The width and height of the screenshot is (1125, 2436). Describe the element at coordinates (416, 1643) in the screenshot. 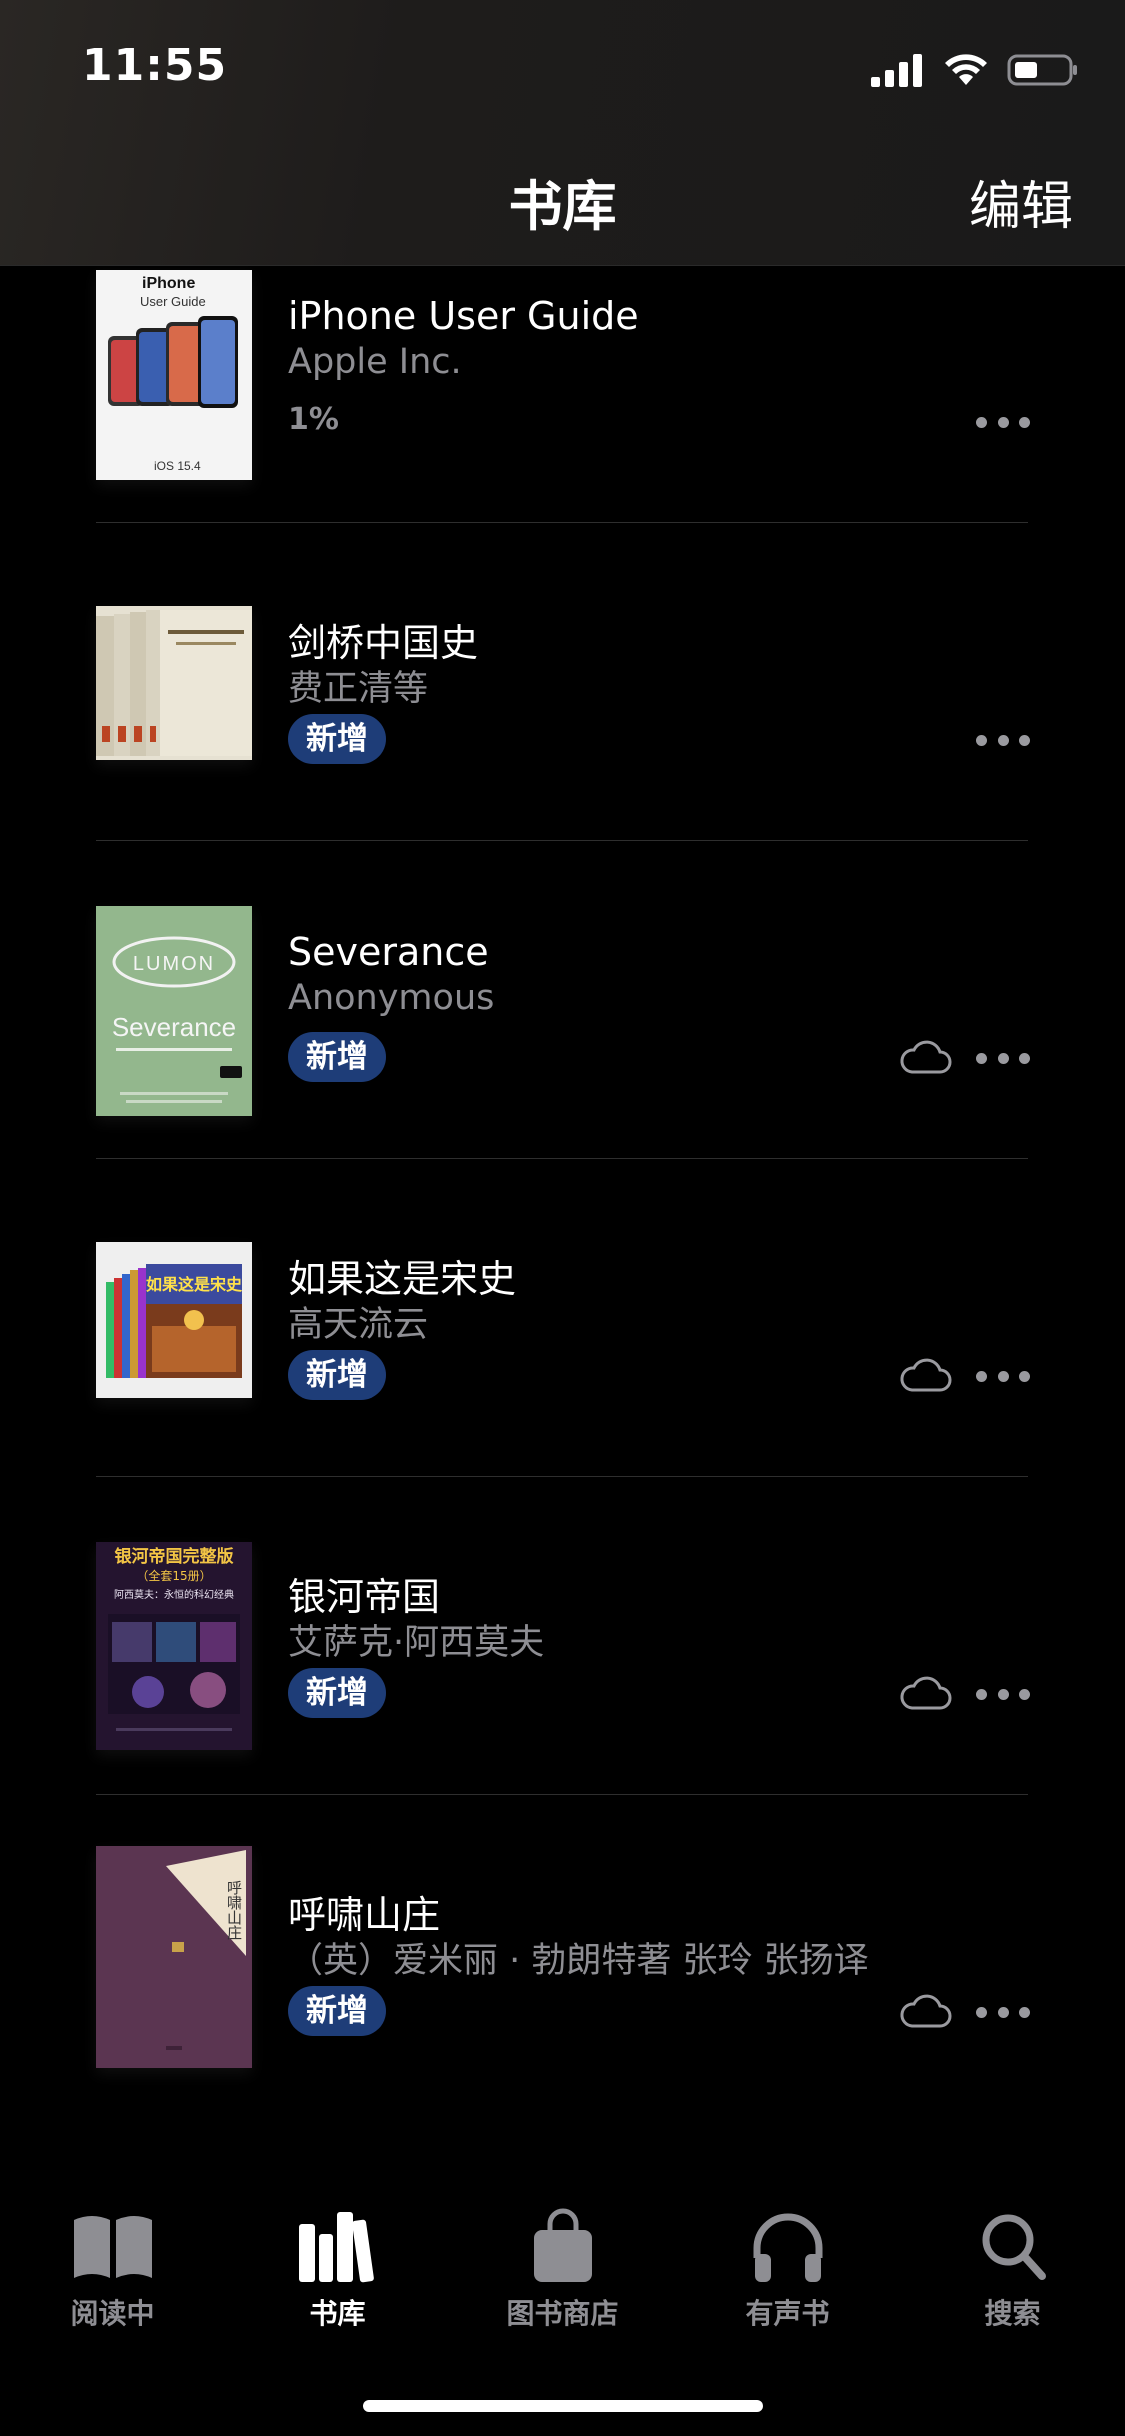

I see `book-author: 艾萨克·阿西莫夫` at that location.